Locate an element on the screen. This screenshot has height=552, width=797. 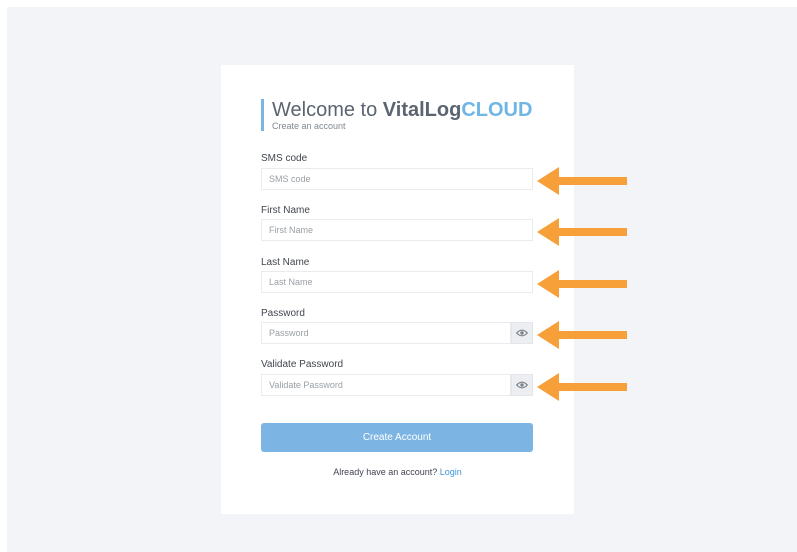
brand-accent: CLOUD is located at coordinates (497, 110).